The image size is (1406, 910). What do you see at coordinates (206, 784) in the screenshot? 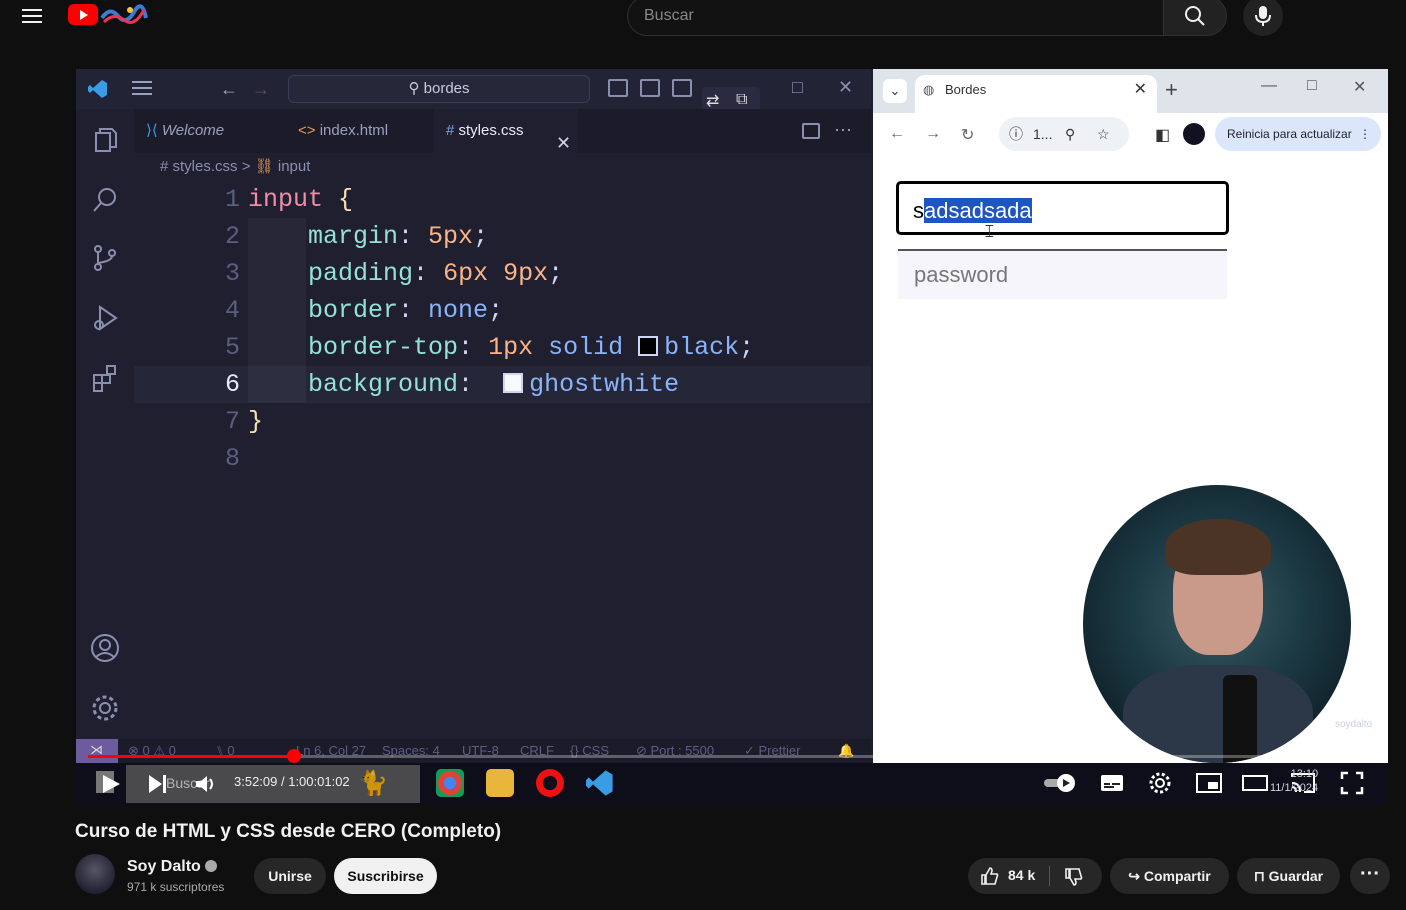
I see `volume-icon` at bounding box center [206, 784].